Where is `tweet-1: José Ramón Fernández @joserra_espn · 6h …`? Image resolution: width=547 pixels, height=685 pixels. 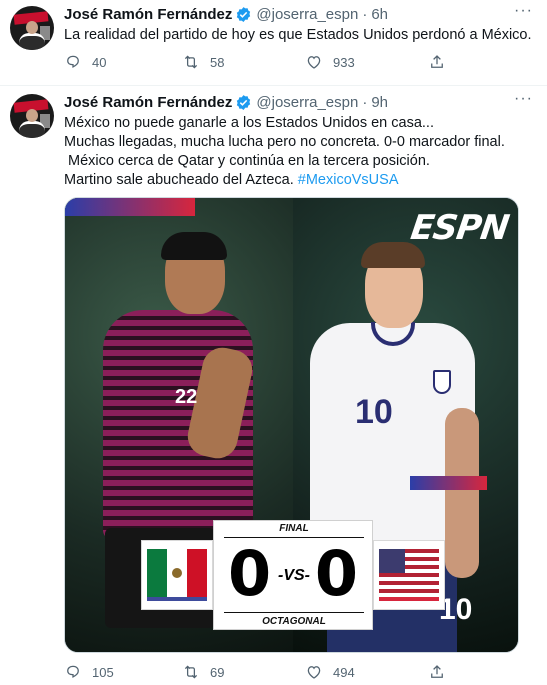 tweet-1: José Ramón Fernández @joserra_espn · 6h … is located at coordinates (273, 43).